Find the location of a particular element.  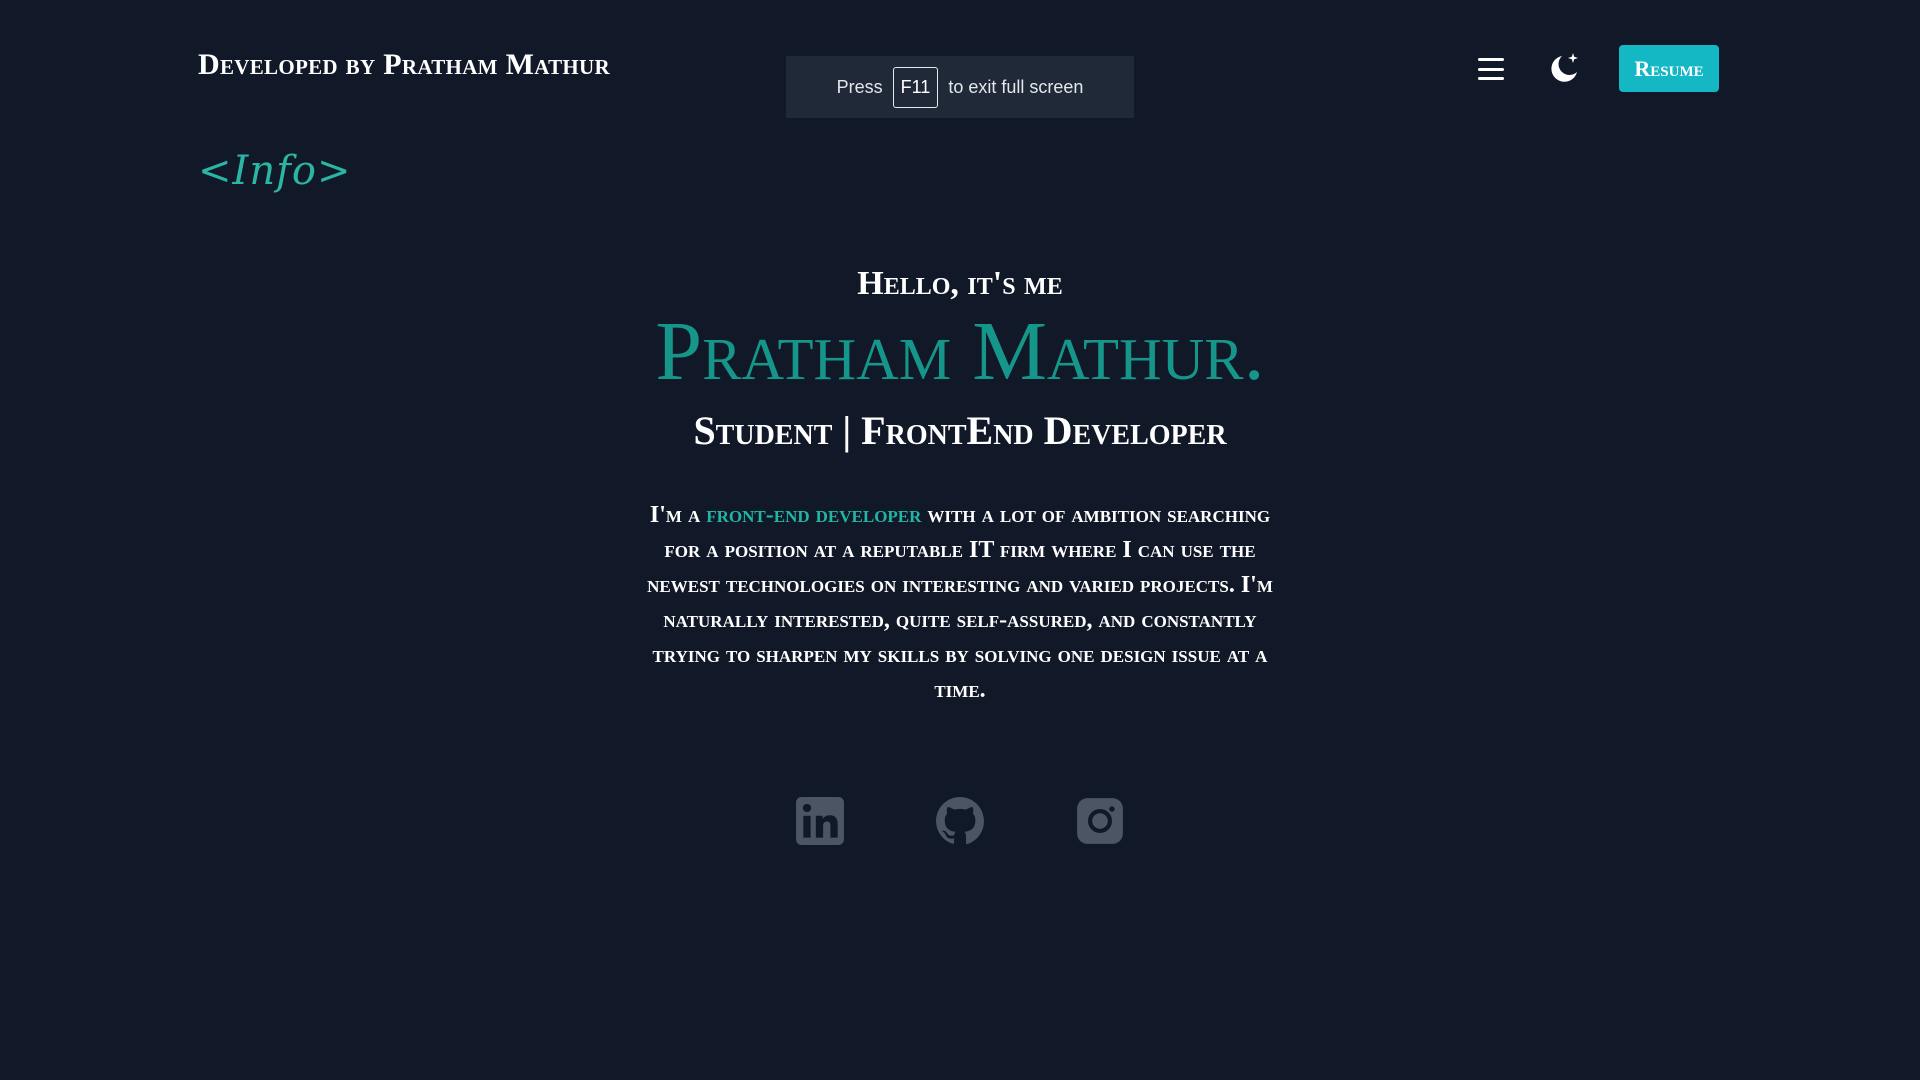

hamburger-menu-icon is located at coordinates (1491, 69).